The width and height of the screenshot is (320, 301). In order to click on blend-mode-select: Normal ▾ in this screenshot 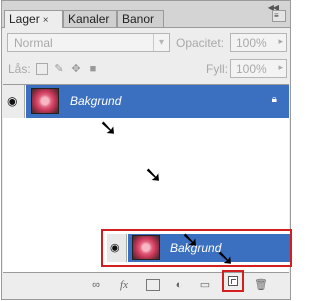, I will do `click(88, 42)`.